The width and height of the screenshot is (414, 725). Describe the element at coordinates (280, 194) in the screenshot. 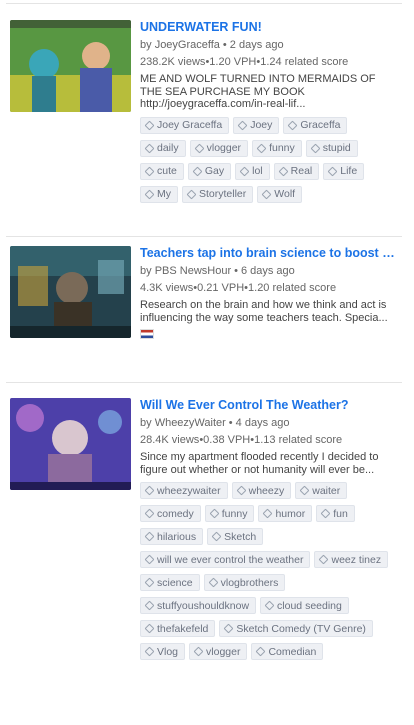

I see `tag-chip: Wolf` at that location.